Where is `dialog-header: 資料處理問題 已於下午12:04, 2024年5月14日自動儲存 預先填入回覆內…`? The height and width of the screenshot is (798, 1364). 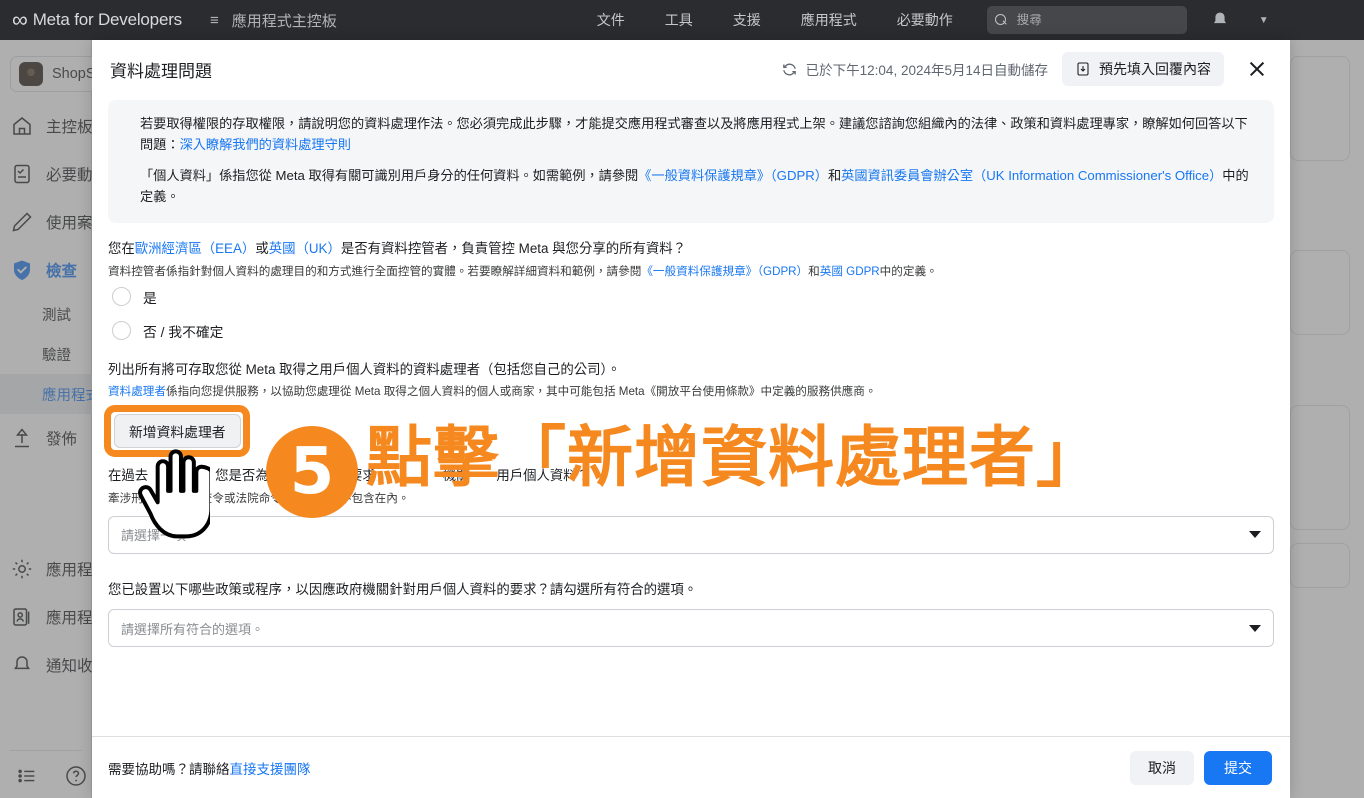 dialog-header: 資料處理問題 已於下午12:04, 2024年5月14日自動儲存 預先填入回覆內… is located at coordinates (691, 69).